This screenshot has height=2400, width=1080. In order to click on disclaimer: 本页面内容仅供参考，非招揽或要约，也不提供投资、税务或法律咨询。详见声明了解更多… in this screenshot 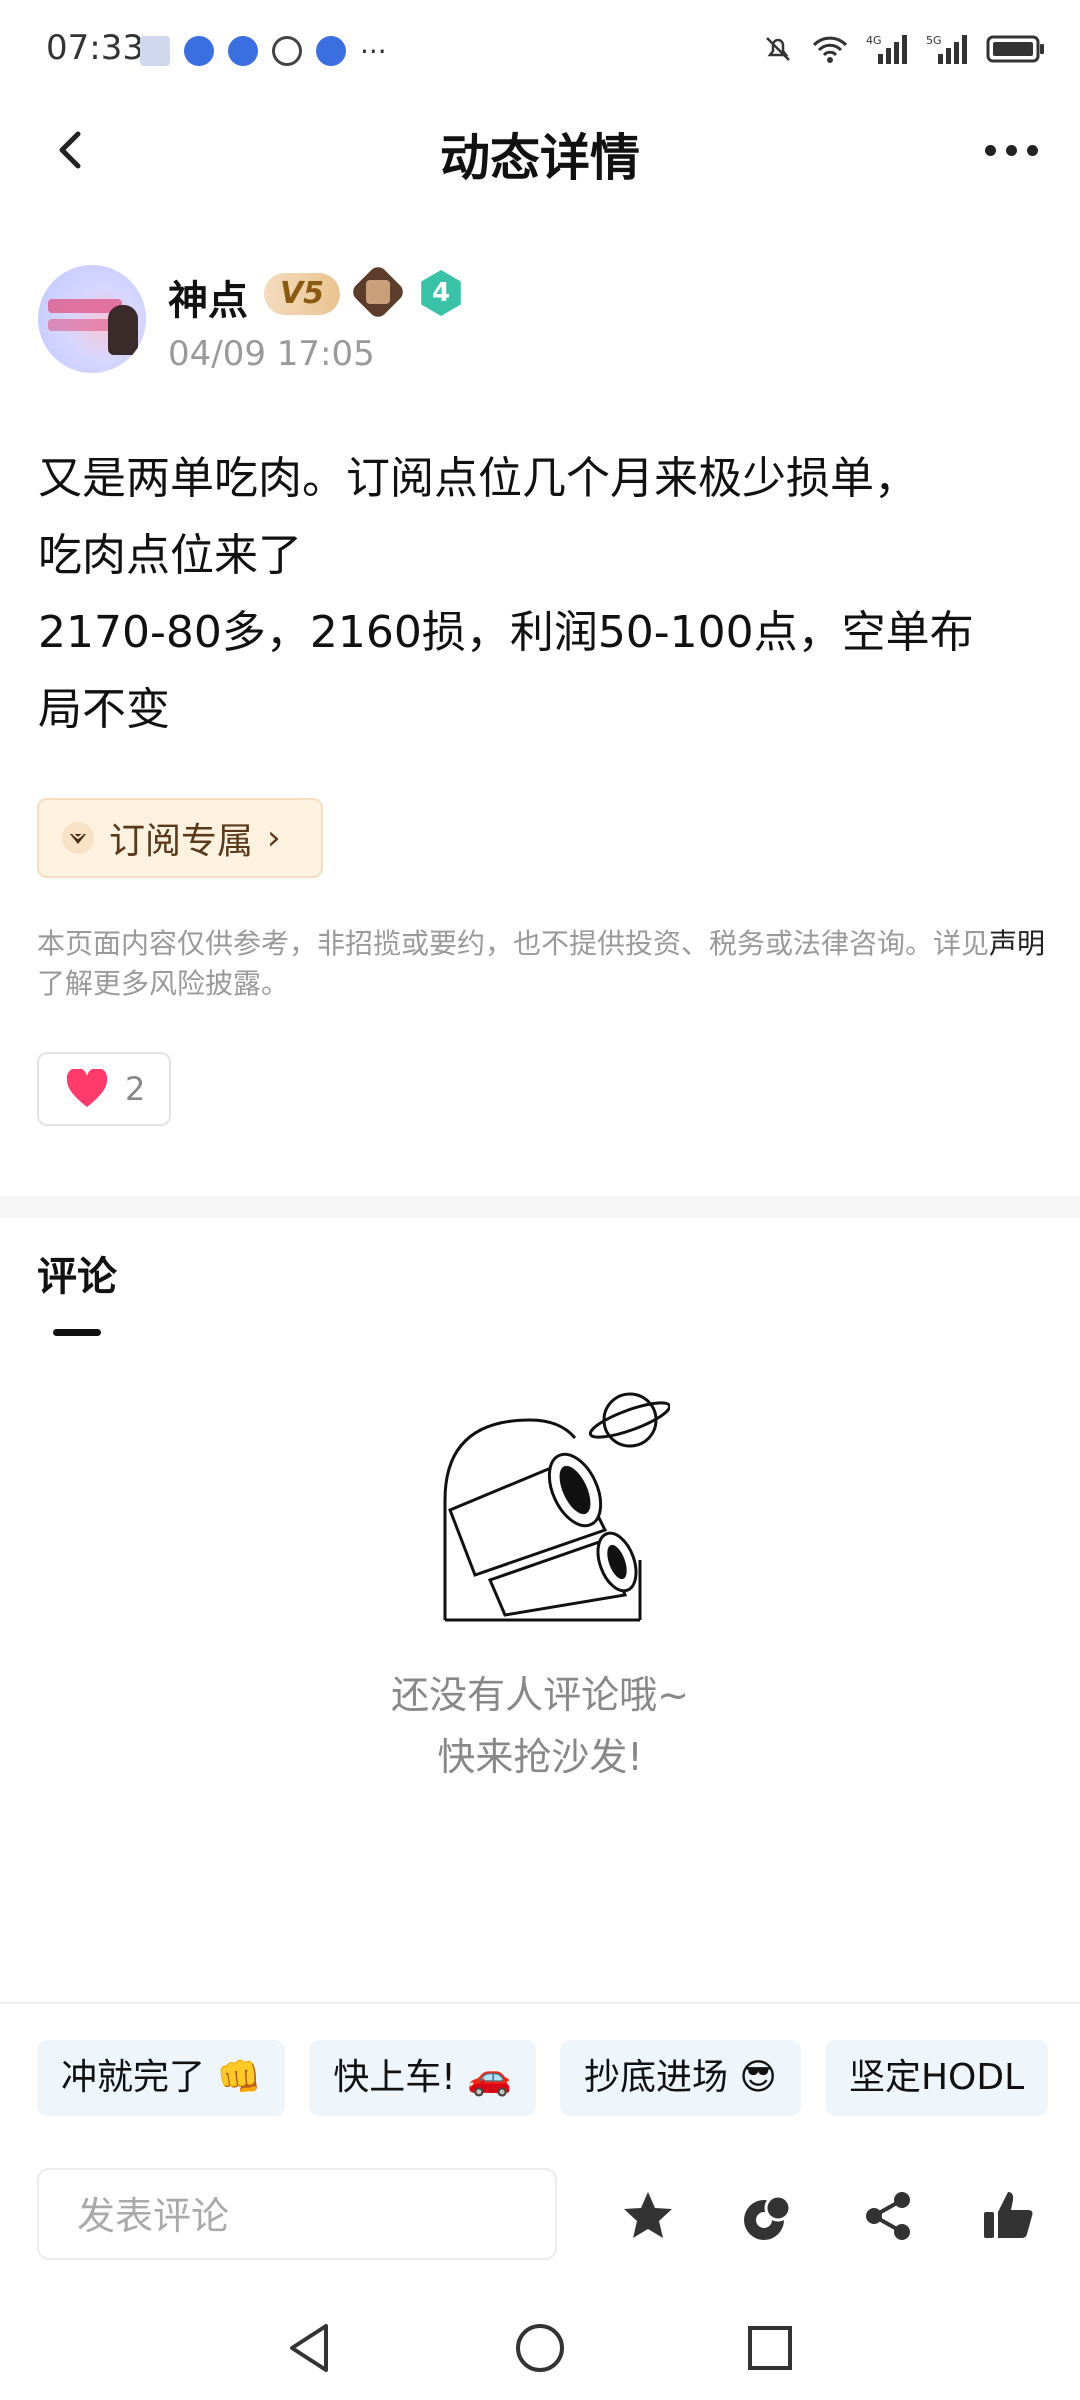, I will do `click(542, 964)`.